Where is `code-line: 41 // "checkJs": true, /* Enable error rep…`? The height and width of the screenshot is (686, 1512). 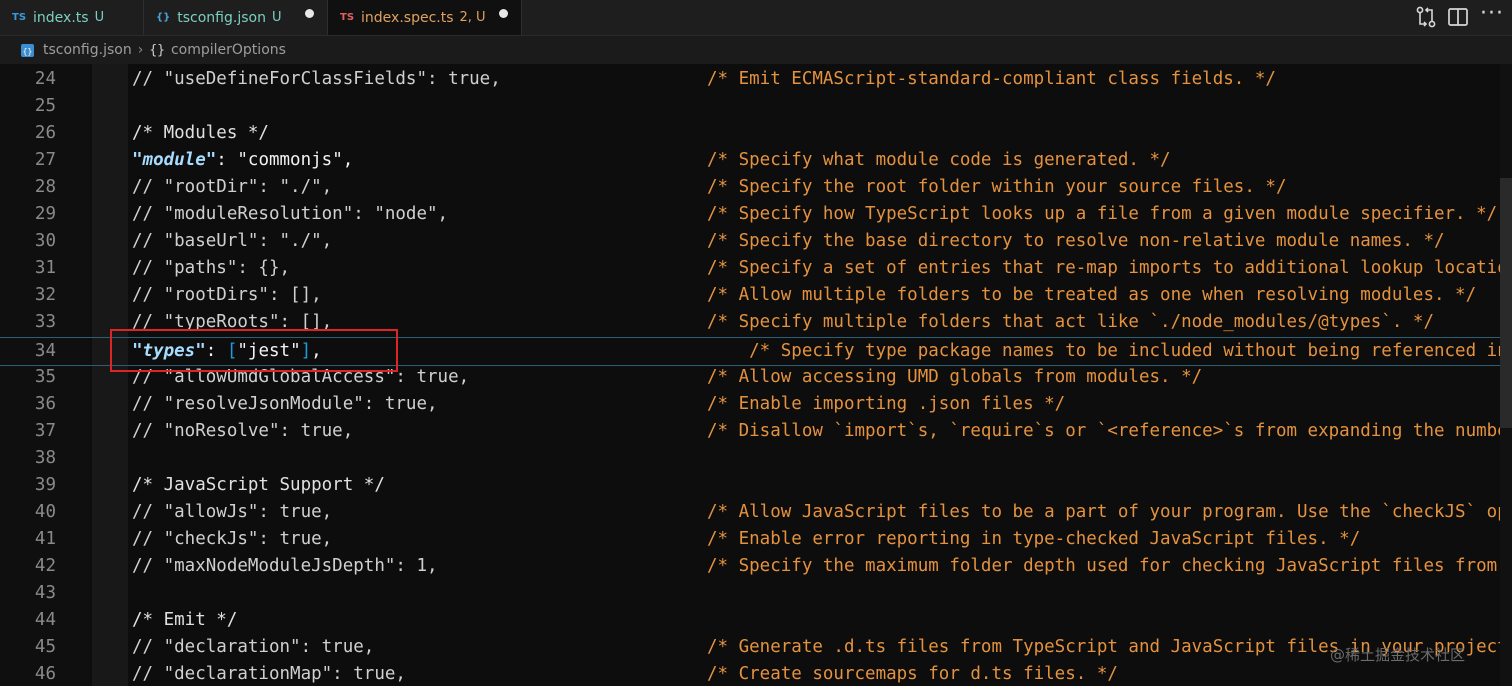
code-line: 41 // "checkJs": true, /* Enable error rep… is located at coordinates (756, 539).